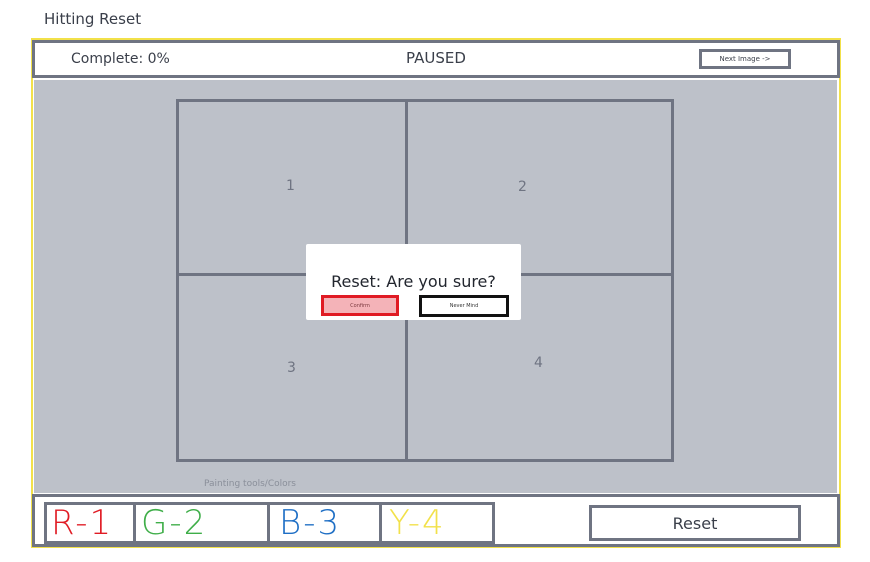 The image size is (870, 562). What do you see at coordinates (360, 305) in the screenshot?
I see `confirm-button: Confirm` at bounding box center [360, 305].